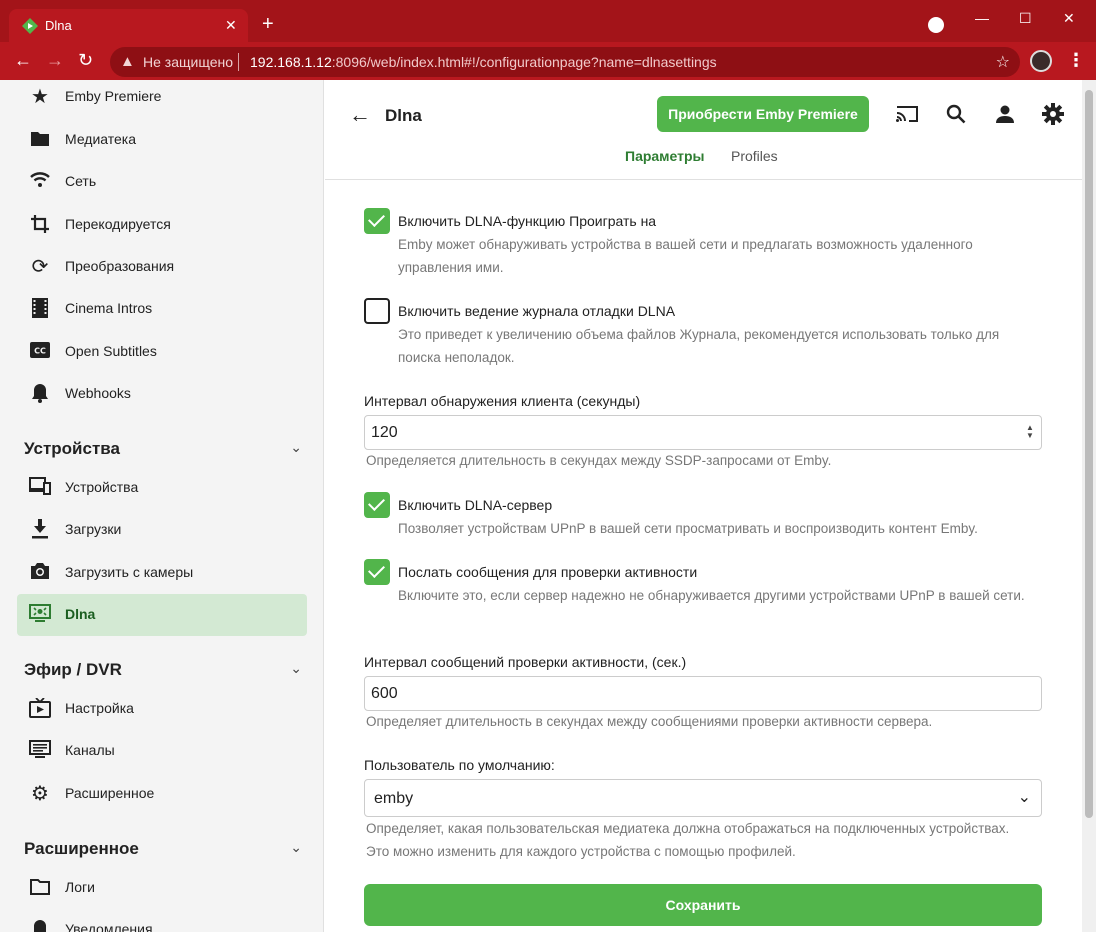 The image size is (1096, 932). I want to click on sync-icon: ⟳, so click(40, 267).